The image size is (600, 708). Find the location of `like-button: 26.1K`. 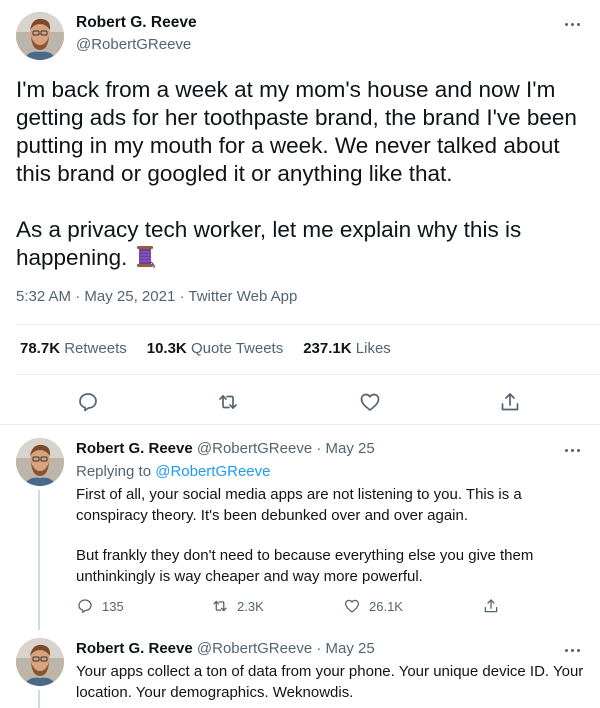

like-button: 26.1K is located at coordinates (373, 606).